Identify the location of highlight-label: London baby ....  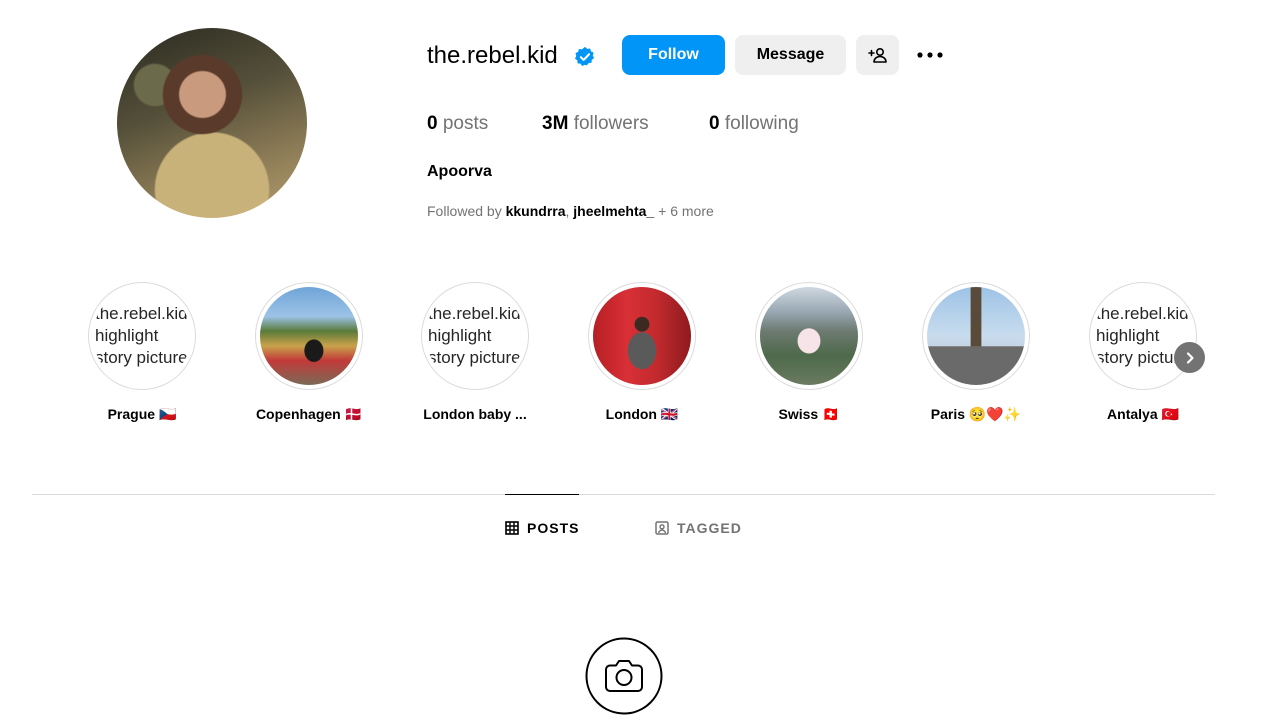
(475, 414).